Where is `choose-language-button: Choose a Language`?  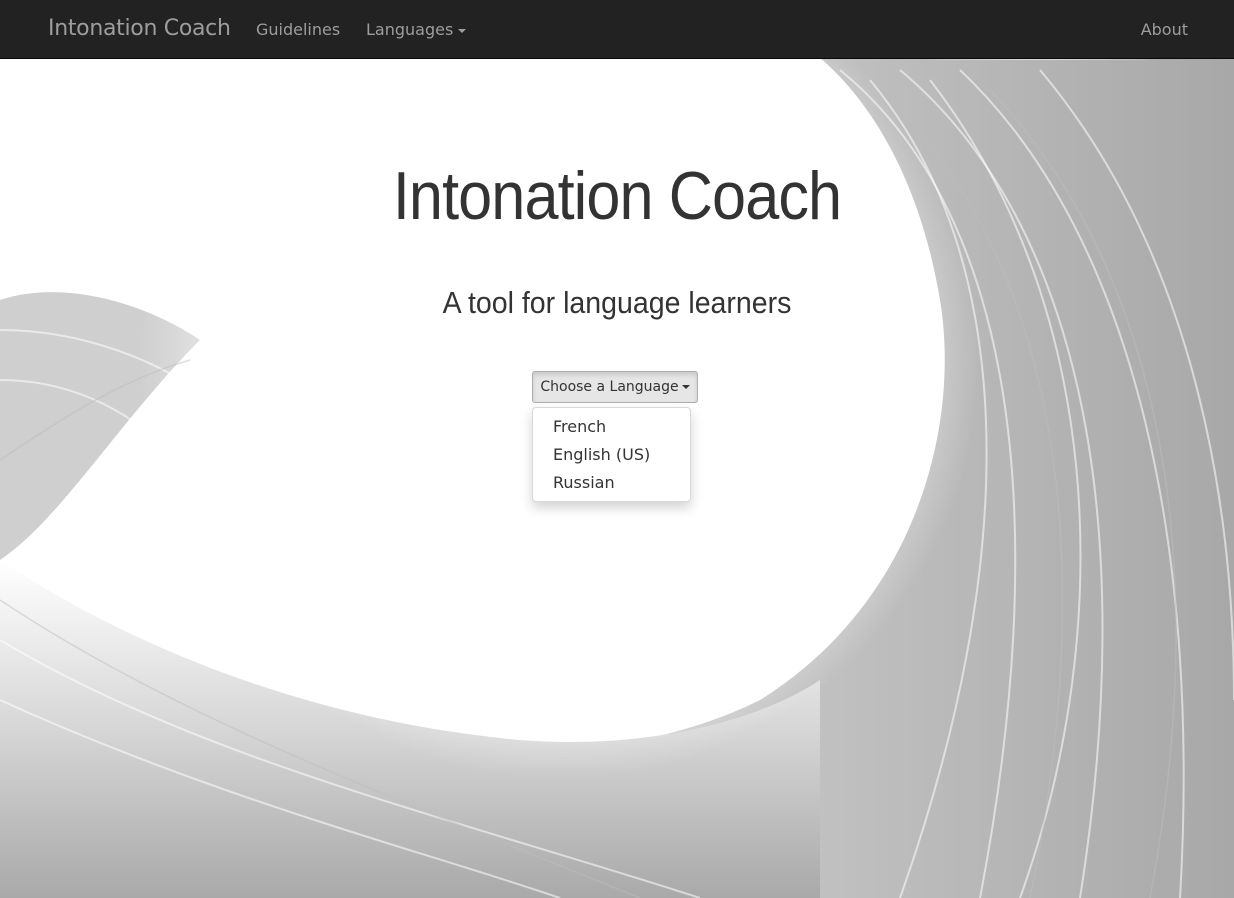 choose-language-button: Choose a Language is located at coordinates (615, 387).